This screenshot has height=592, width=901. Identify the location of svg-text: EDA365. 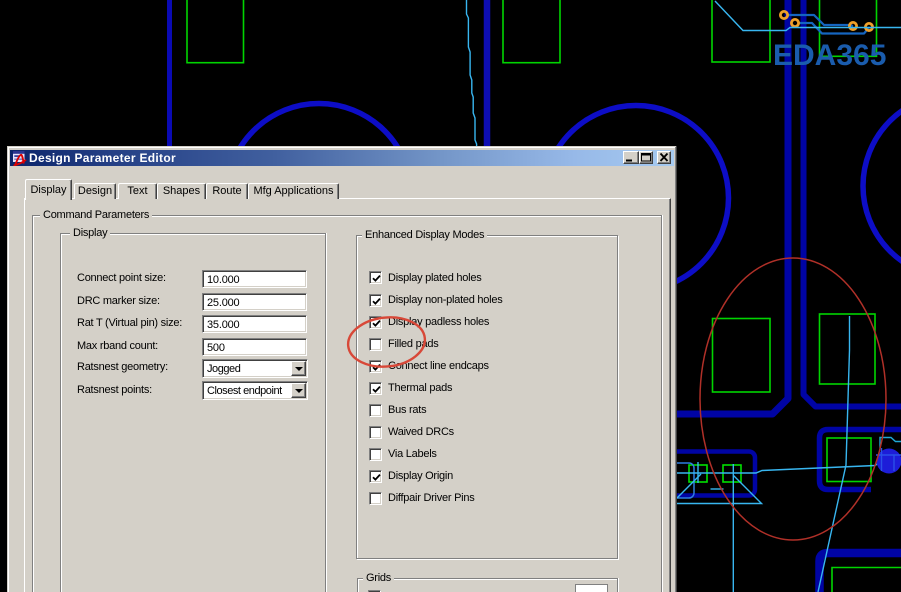
(829, 55).